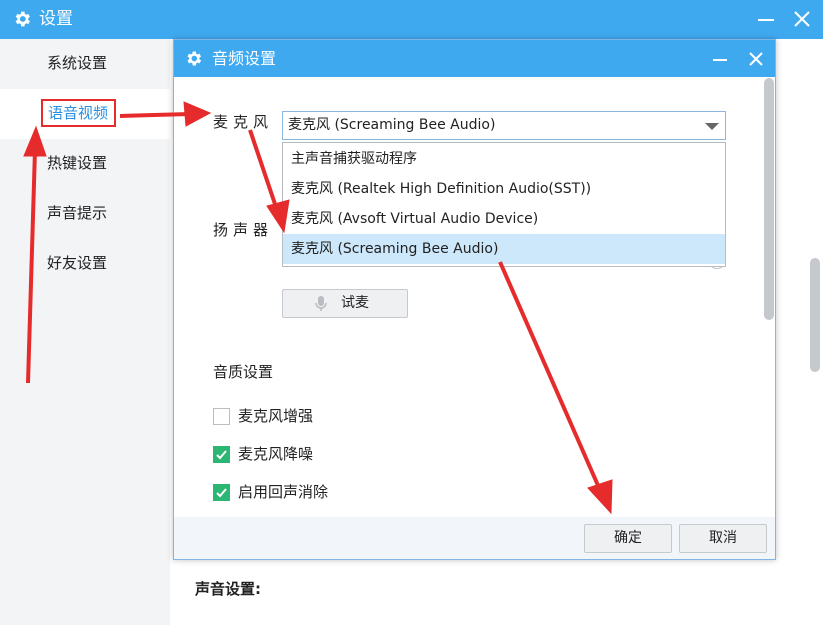  What do you see at coordinates (321, 303) in the screenshot?
I see `microphone-icon` at bounding box center [321, 303].